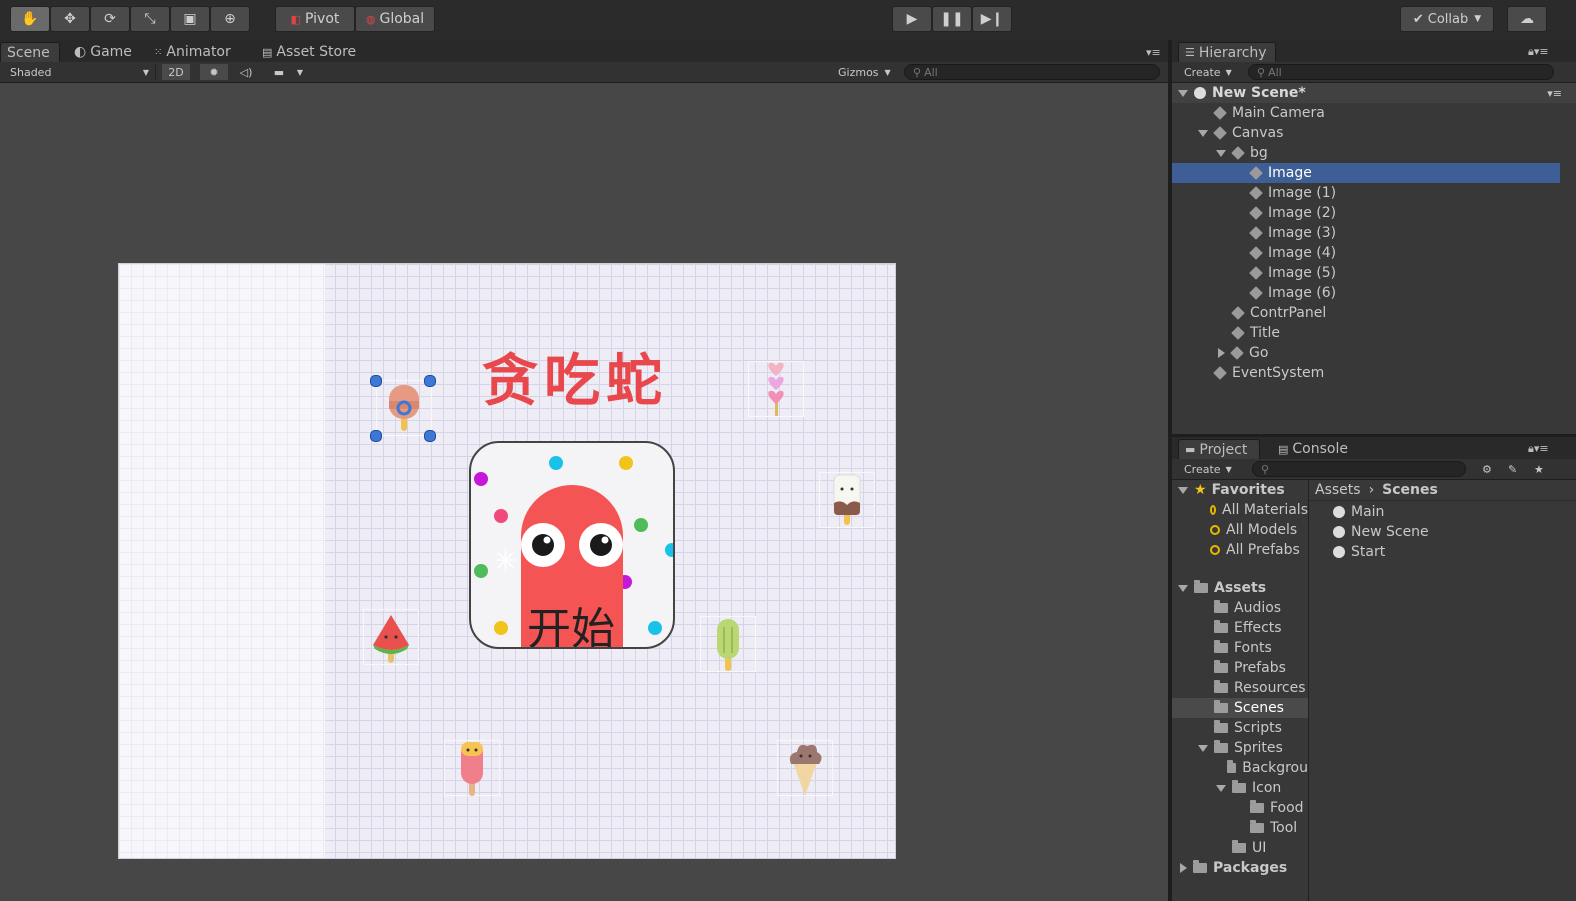 This screenshot has width=1576, height=901. Describe the element at coordinates (192, 52) in the screenshot. I see `tab-animator: ⁙ Animator` at that location.